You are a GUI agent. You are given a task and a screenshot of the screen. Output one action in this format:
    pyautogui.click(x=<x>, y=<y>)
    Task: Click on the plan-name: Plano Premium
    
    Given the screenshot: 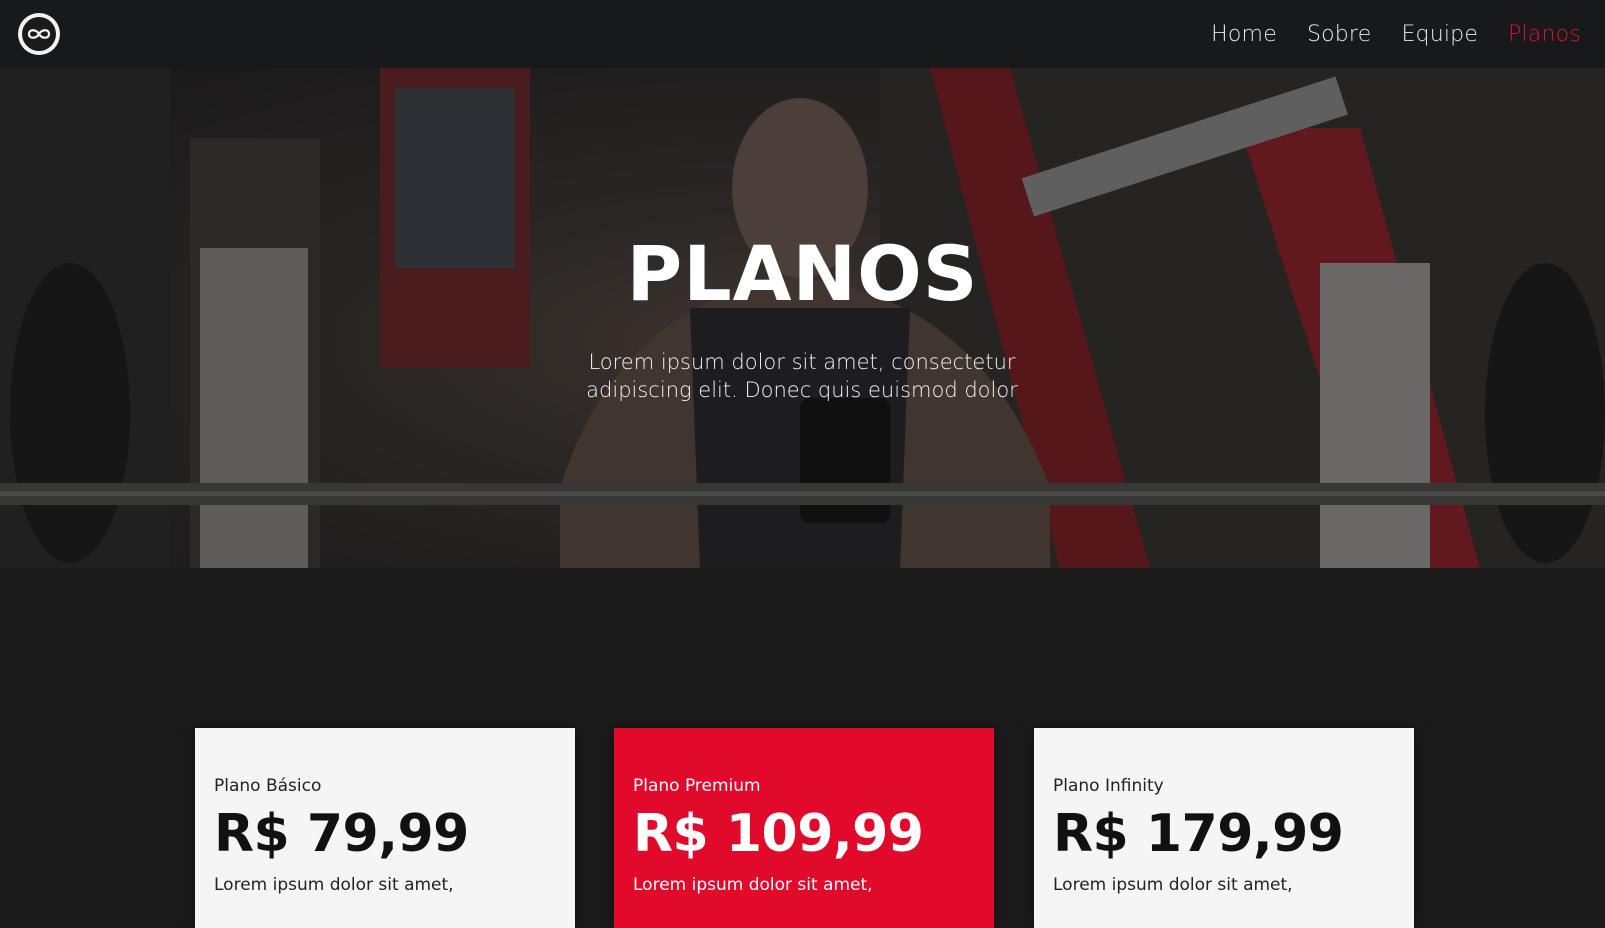 What is the action you would take?
    pyautogui.click(x=697, y=786)
    